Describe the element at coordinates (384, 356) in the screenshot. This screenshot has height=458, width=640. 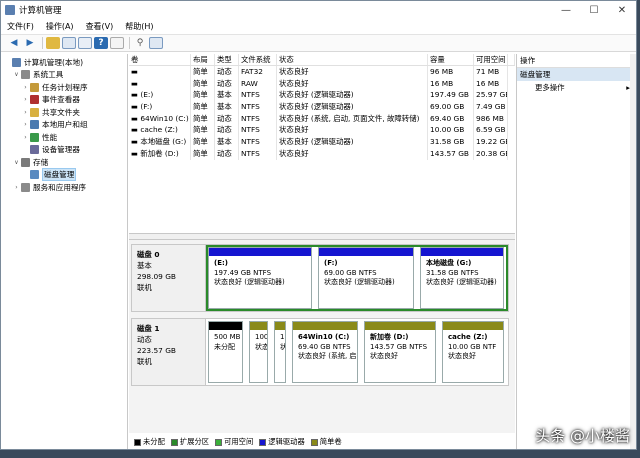
I see `partition-status: 状态良好` at that location.